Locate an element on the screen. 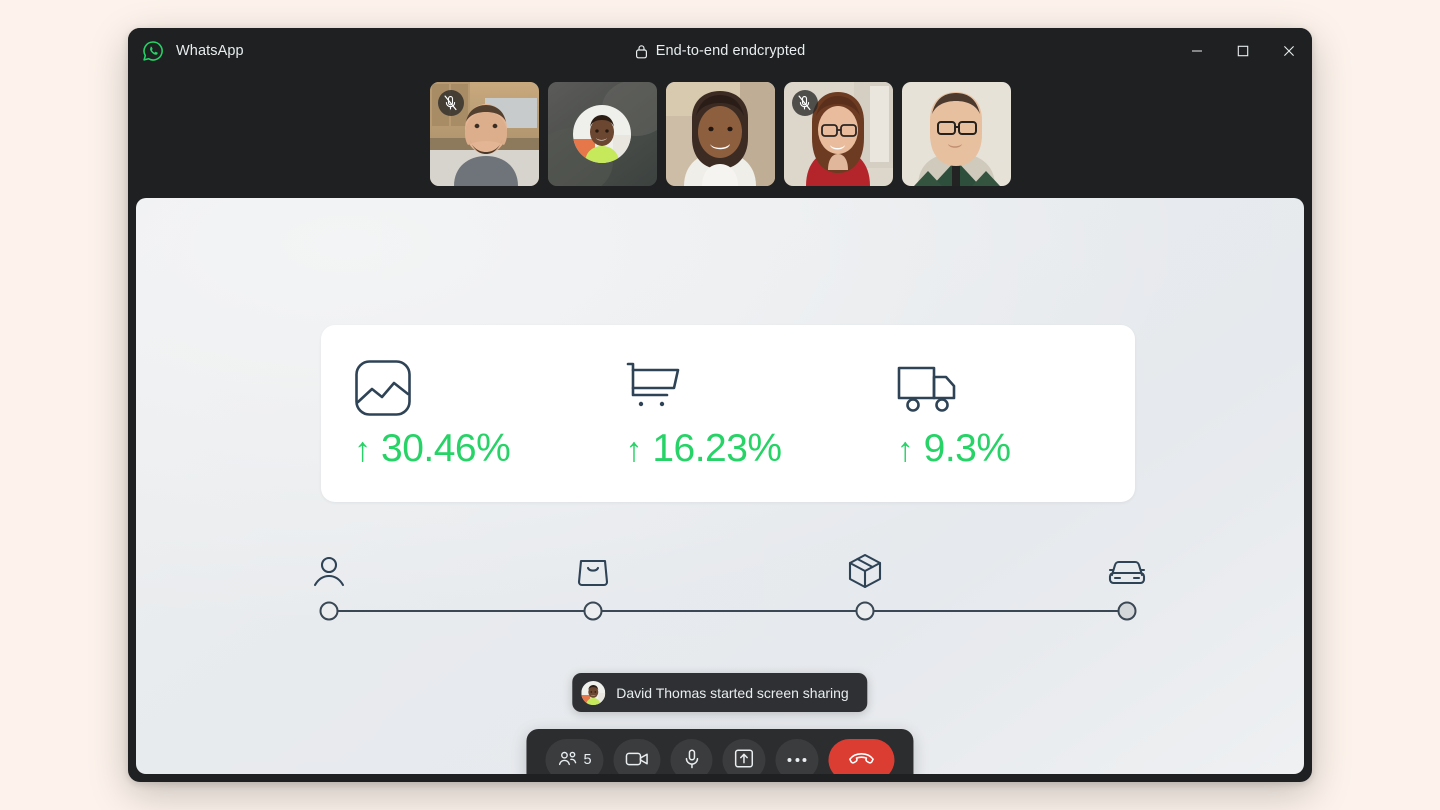 This screenshot has width=1440, height=810. metric-conversion: ↑ 30.46% is located at coordinates (456, 413).